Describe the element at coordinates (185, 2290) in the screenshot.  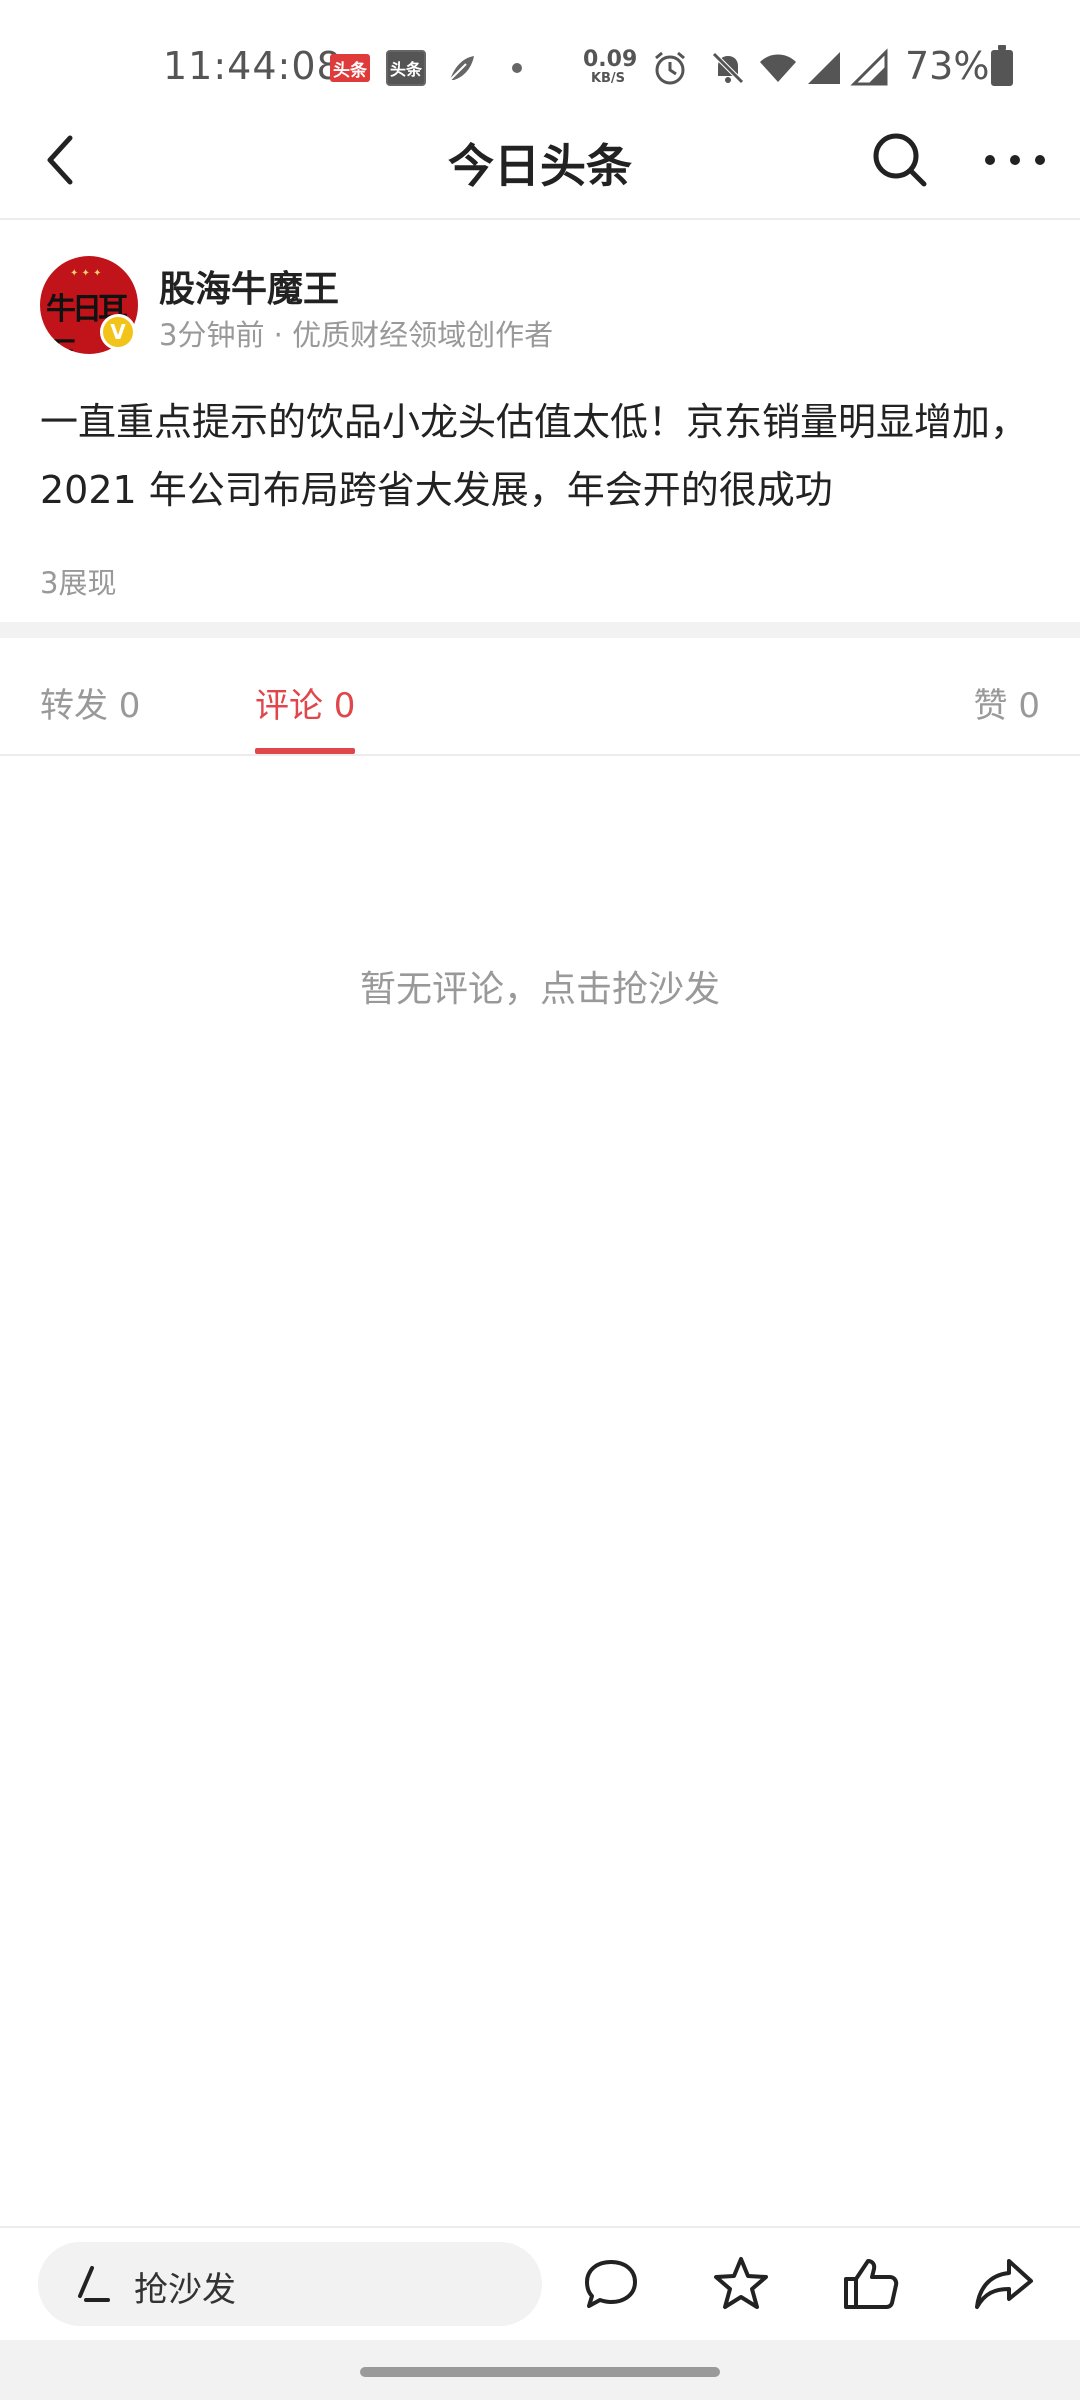
I see `comment-input-placeholder: 抢沙发` at that location.